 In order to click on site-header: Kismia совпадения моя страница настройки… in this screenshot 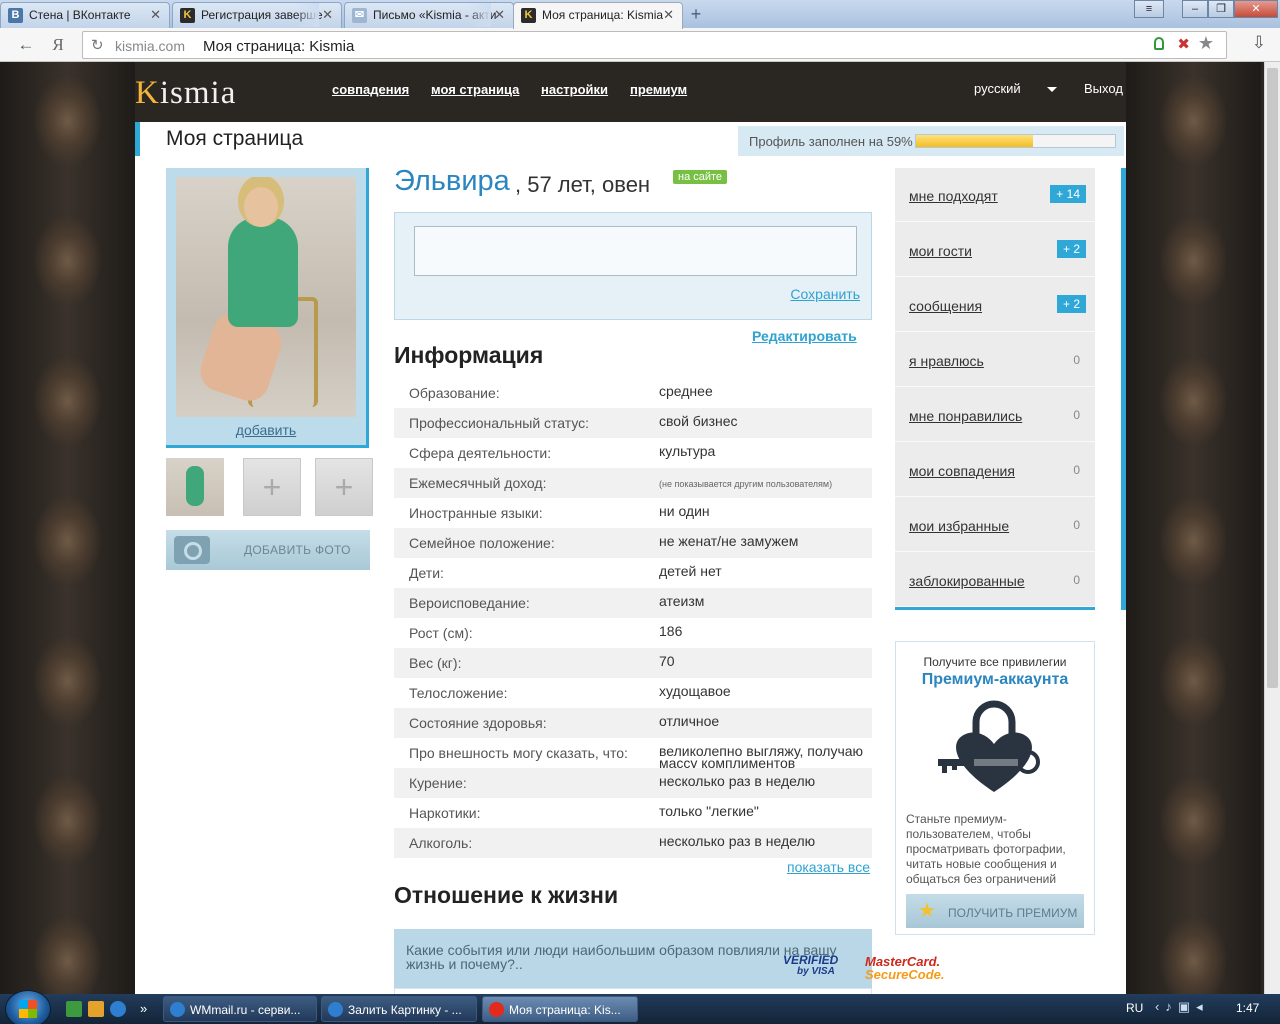, I will do `click(630, 92)`.